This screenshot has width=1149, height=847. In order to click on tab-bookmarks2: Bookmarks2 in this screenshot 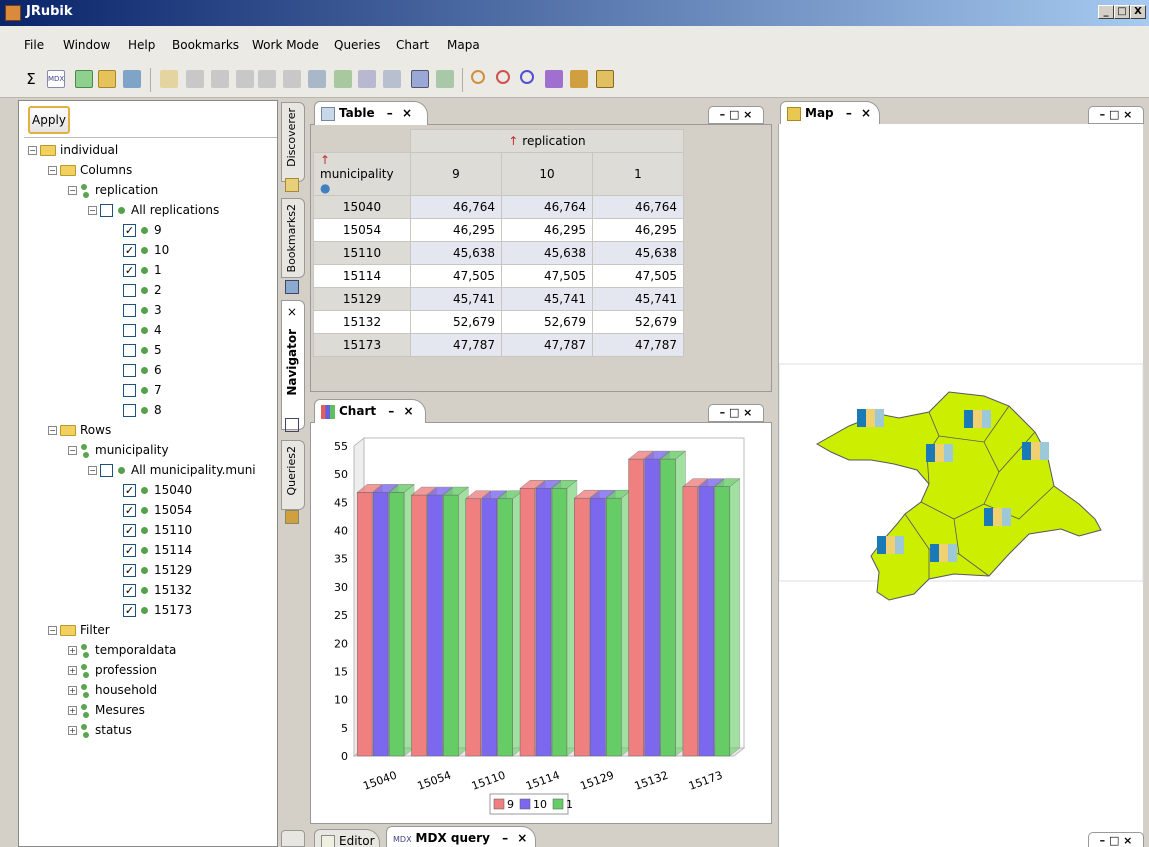, I will do `click(293, 238)`.